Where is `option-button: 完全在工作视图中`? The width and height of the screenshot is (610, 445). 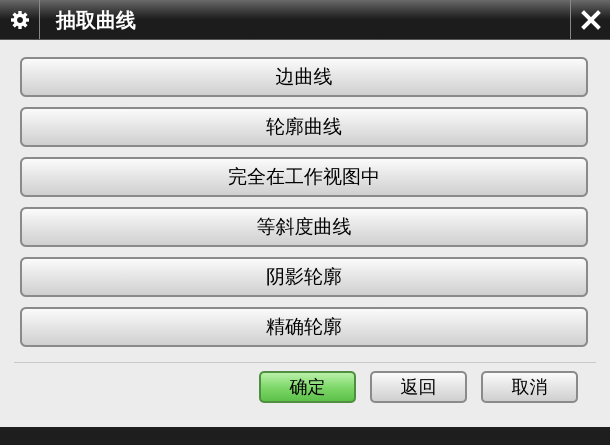 option-button: 完全在工作视图中 is located at coordinates (304, 177).